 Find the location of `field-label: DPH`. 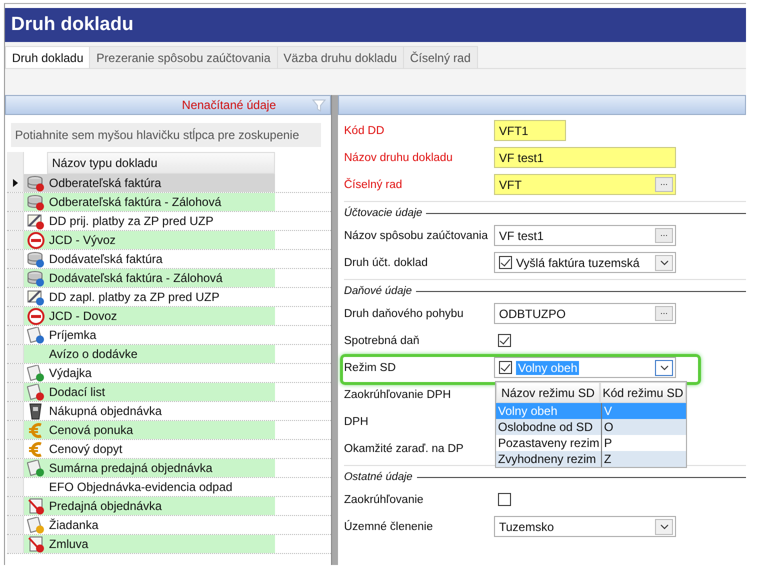

field-label: DPH is located at coordinates (357, 422).